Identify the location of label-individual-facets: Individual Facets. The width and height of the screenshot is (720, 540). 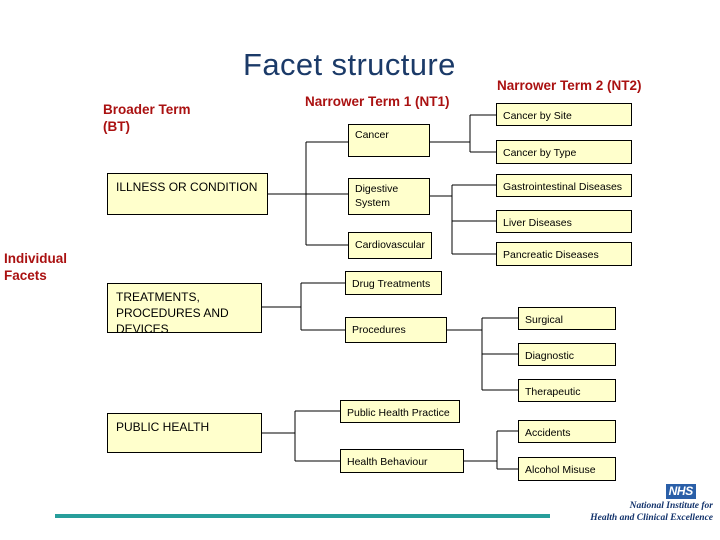
(35, 267).